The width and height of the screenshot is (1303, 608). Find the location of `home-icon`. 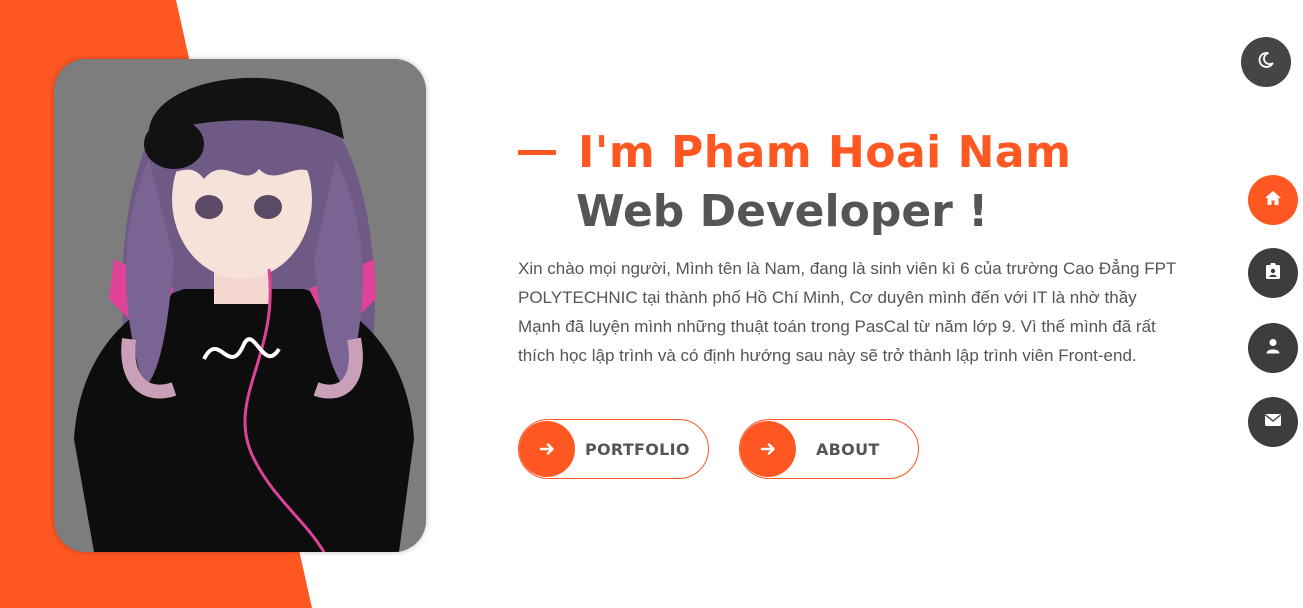

home-icon is located at coordinates (1273, 200).